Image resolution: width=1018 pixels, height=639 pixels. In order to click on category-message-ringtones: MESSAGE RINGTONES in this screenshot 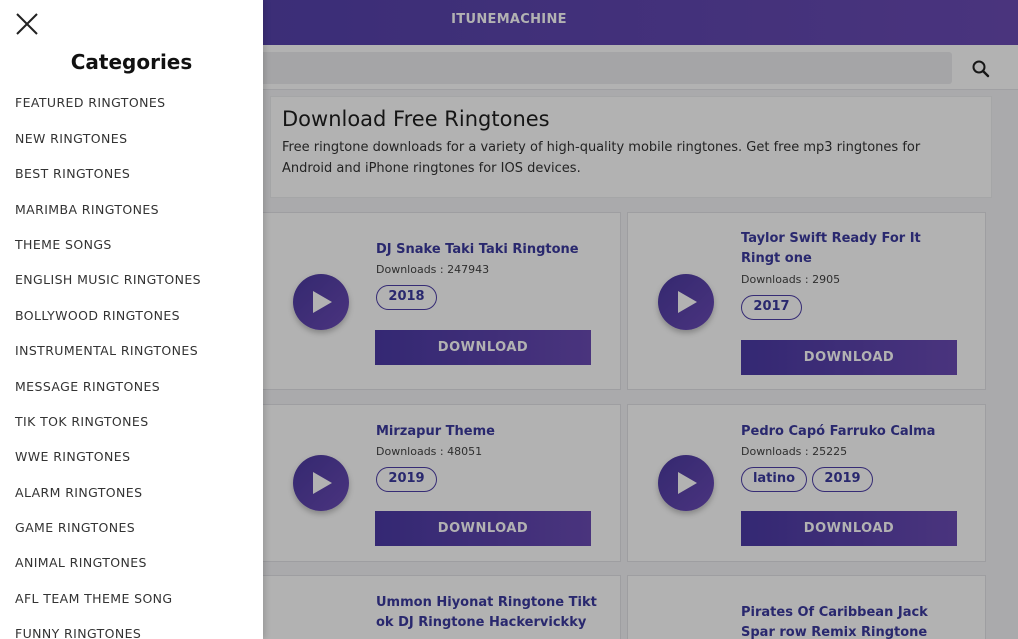, I will do `click(87, 386)`.